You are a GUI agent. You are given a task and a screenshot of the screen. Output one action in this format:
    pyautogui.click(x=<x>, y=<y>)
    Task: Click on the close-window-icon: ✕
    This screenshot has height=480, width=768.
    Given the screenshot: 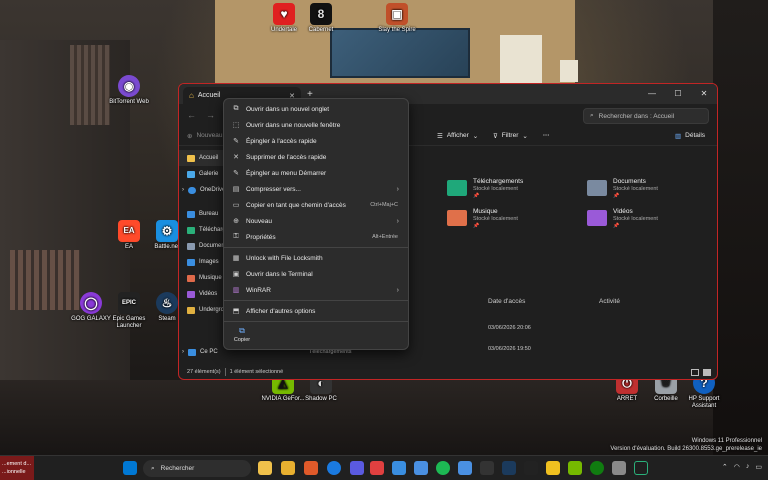 What is the action you would take?
    pyautogui.click(x=704, y=94)
    